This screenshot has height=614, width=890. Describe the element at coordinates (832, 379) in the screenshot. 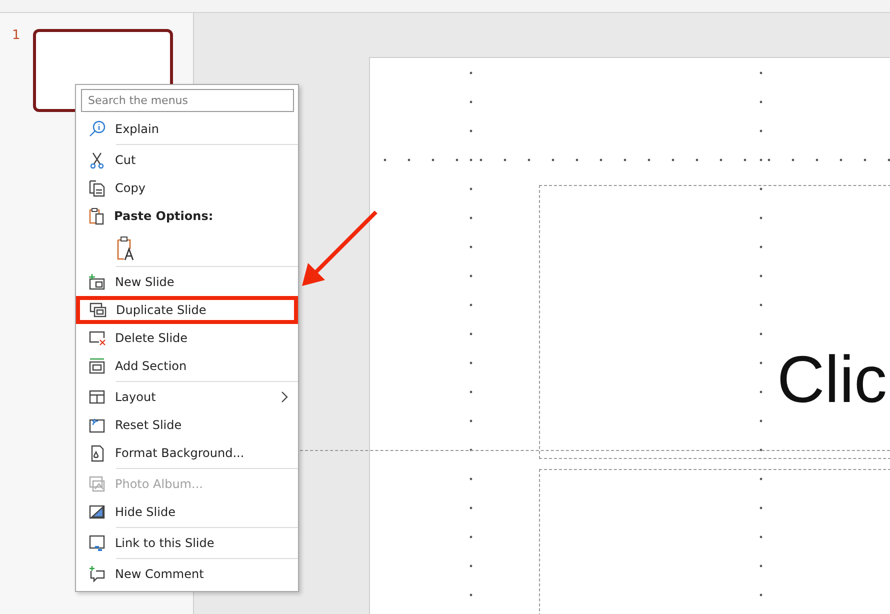

I see `title-text: Clic` at that location.